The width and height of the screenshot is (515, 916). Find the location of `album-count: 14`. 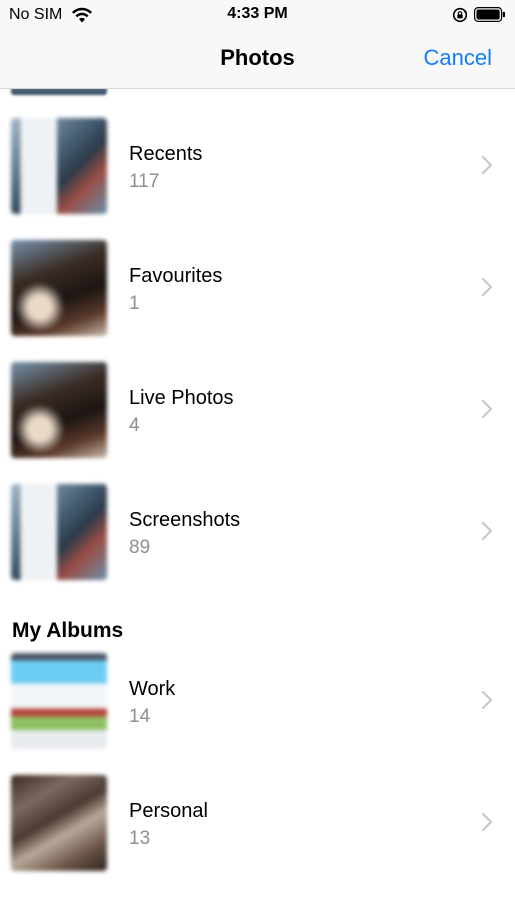

album-count: 14 is located at coordinates (140, 716).